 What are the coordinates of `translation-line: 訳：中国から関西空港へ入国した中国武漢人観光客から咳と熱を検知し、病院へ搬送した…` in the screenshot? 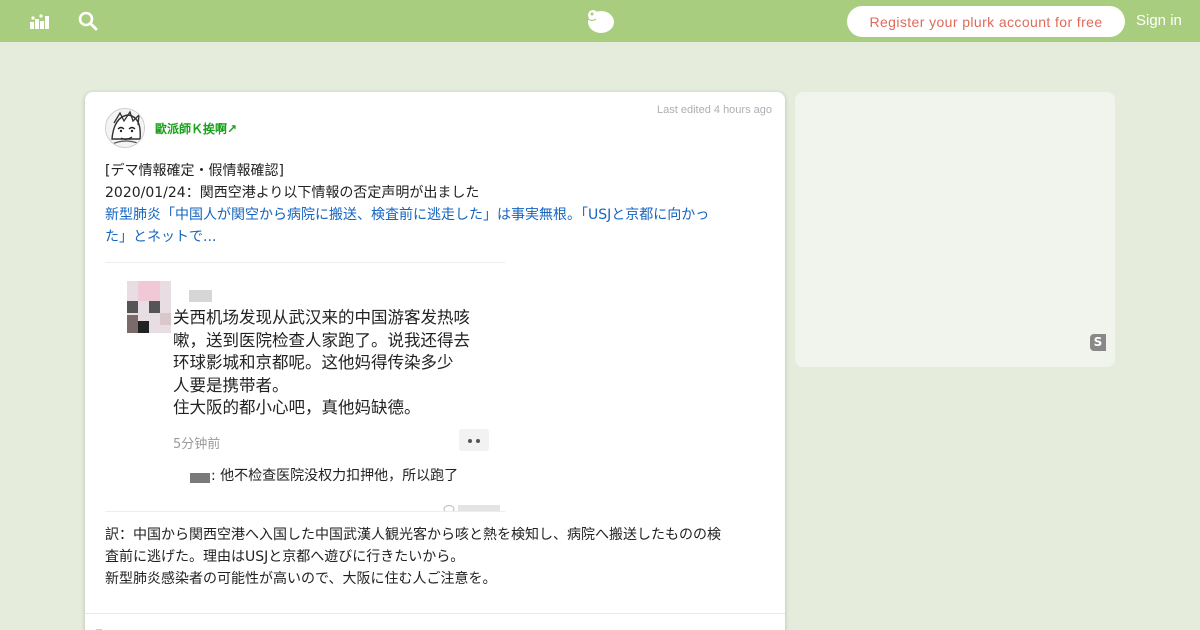 It's located at (413, 535).